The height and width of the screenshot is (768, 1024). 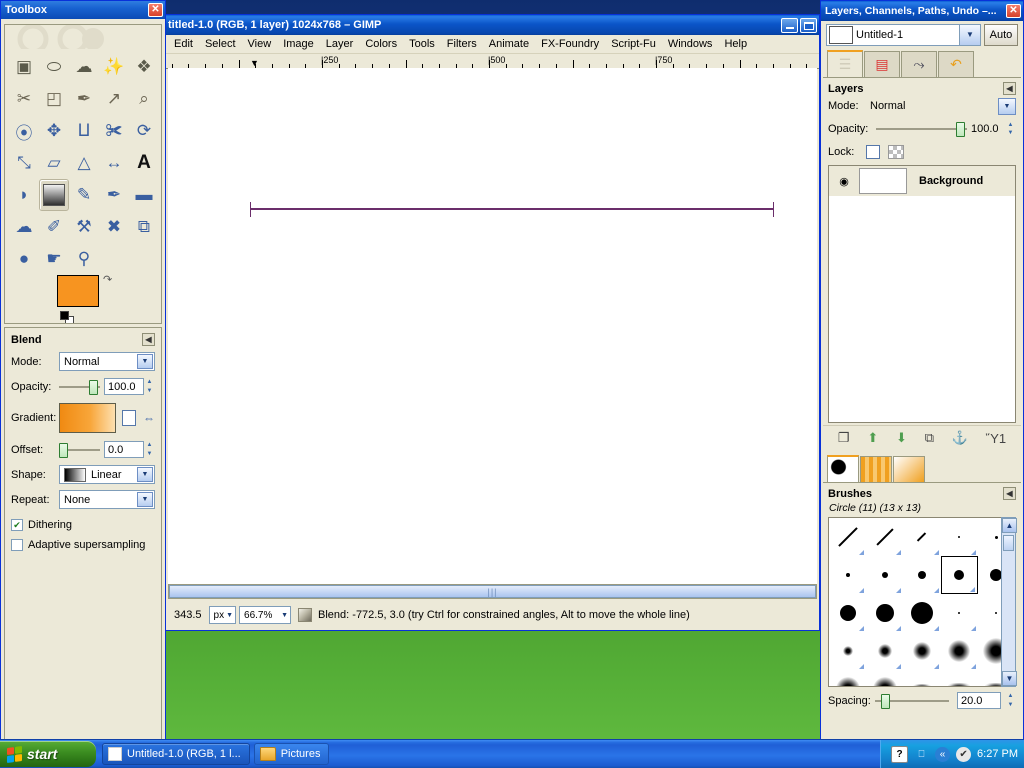 What do you see at coordinates (128, 418) in the screenshot?
I see `gradient-select-button` at bounding box center [128, 418].